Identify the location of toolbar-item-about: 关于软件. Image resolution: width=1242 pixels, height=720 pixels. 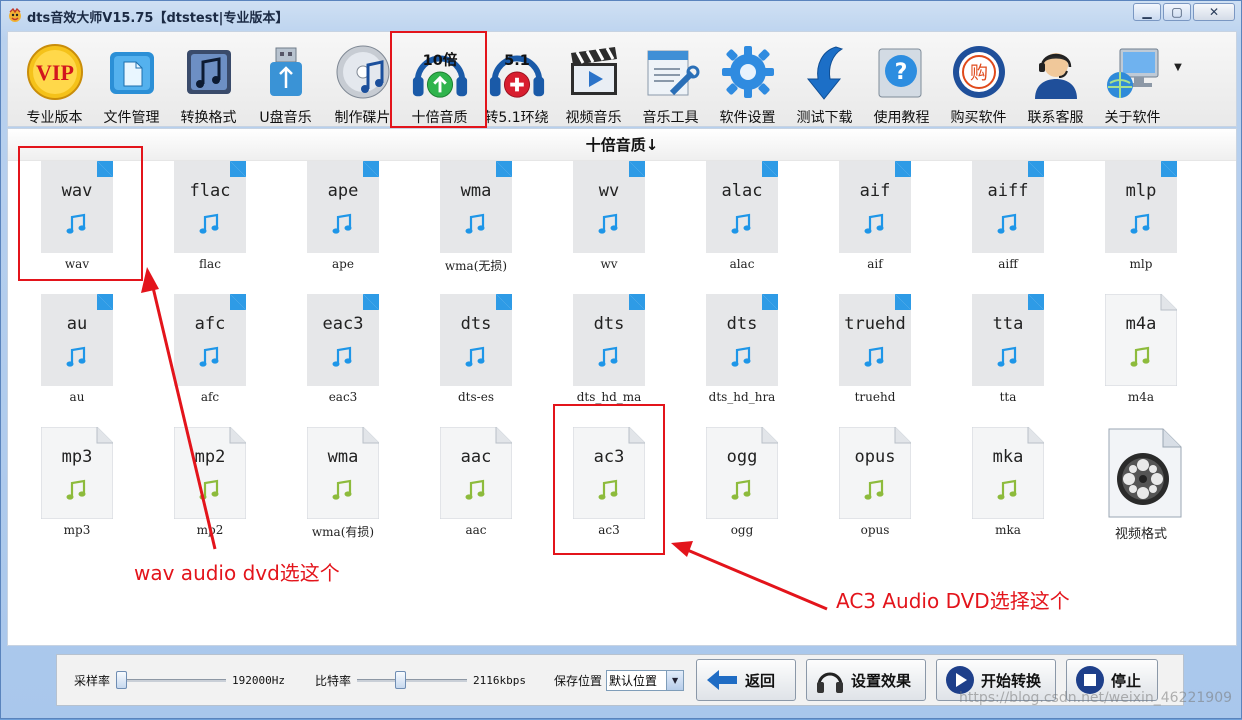
(1132, 80).